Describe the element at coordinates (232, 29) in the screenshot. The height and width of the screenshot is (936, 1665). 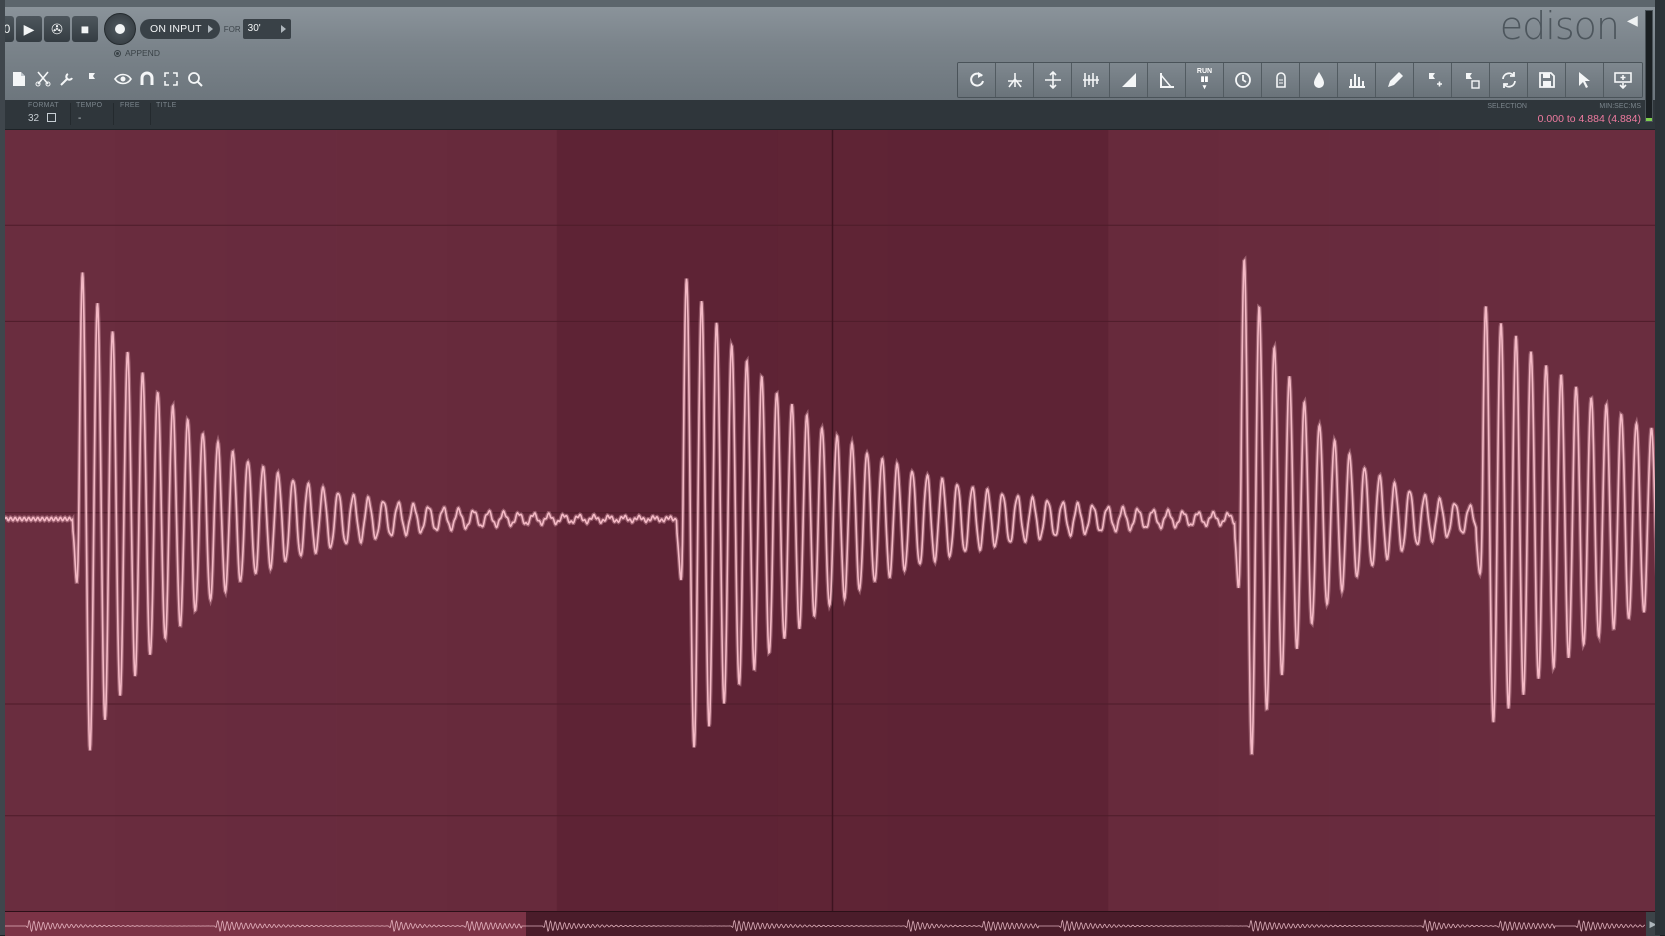
I see `for-label: FOR` at that location.